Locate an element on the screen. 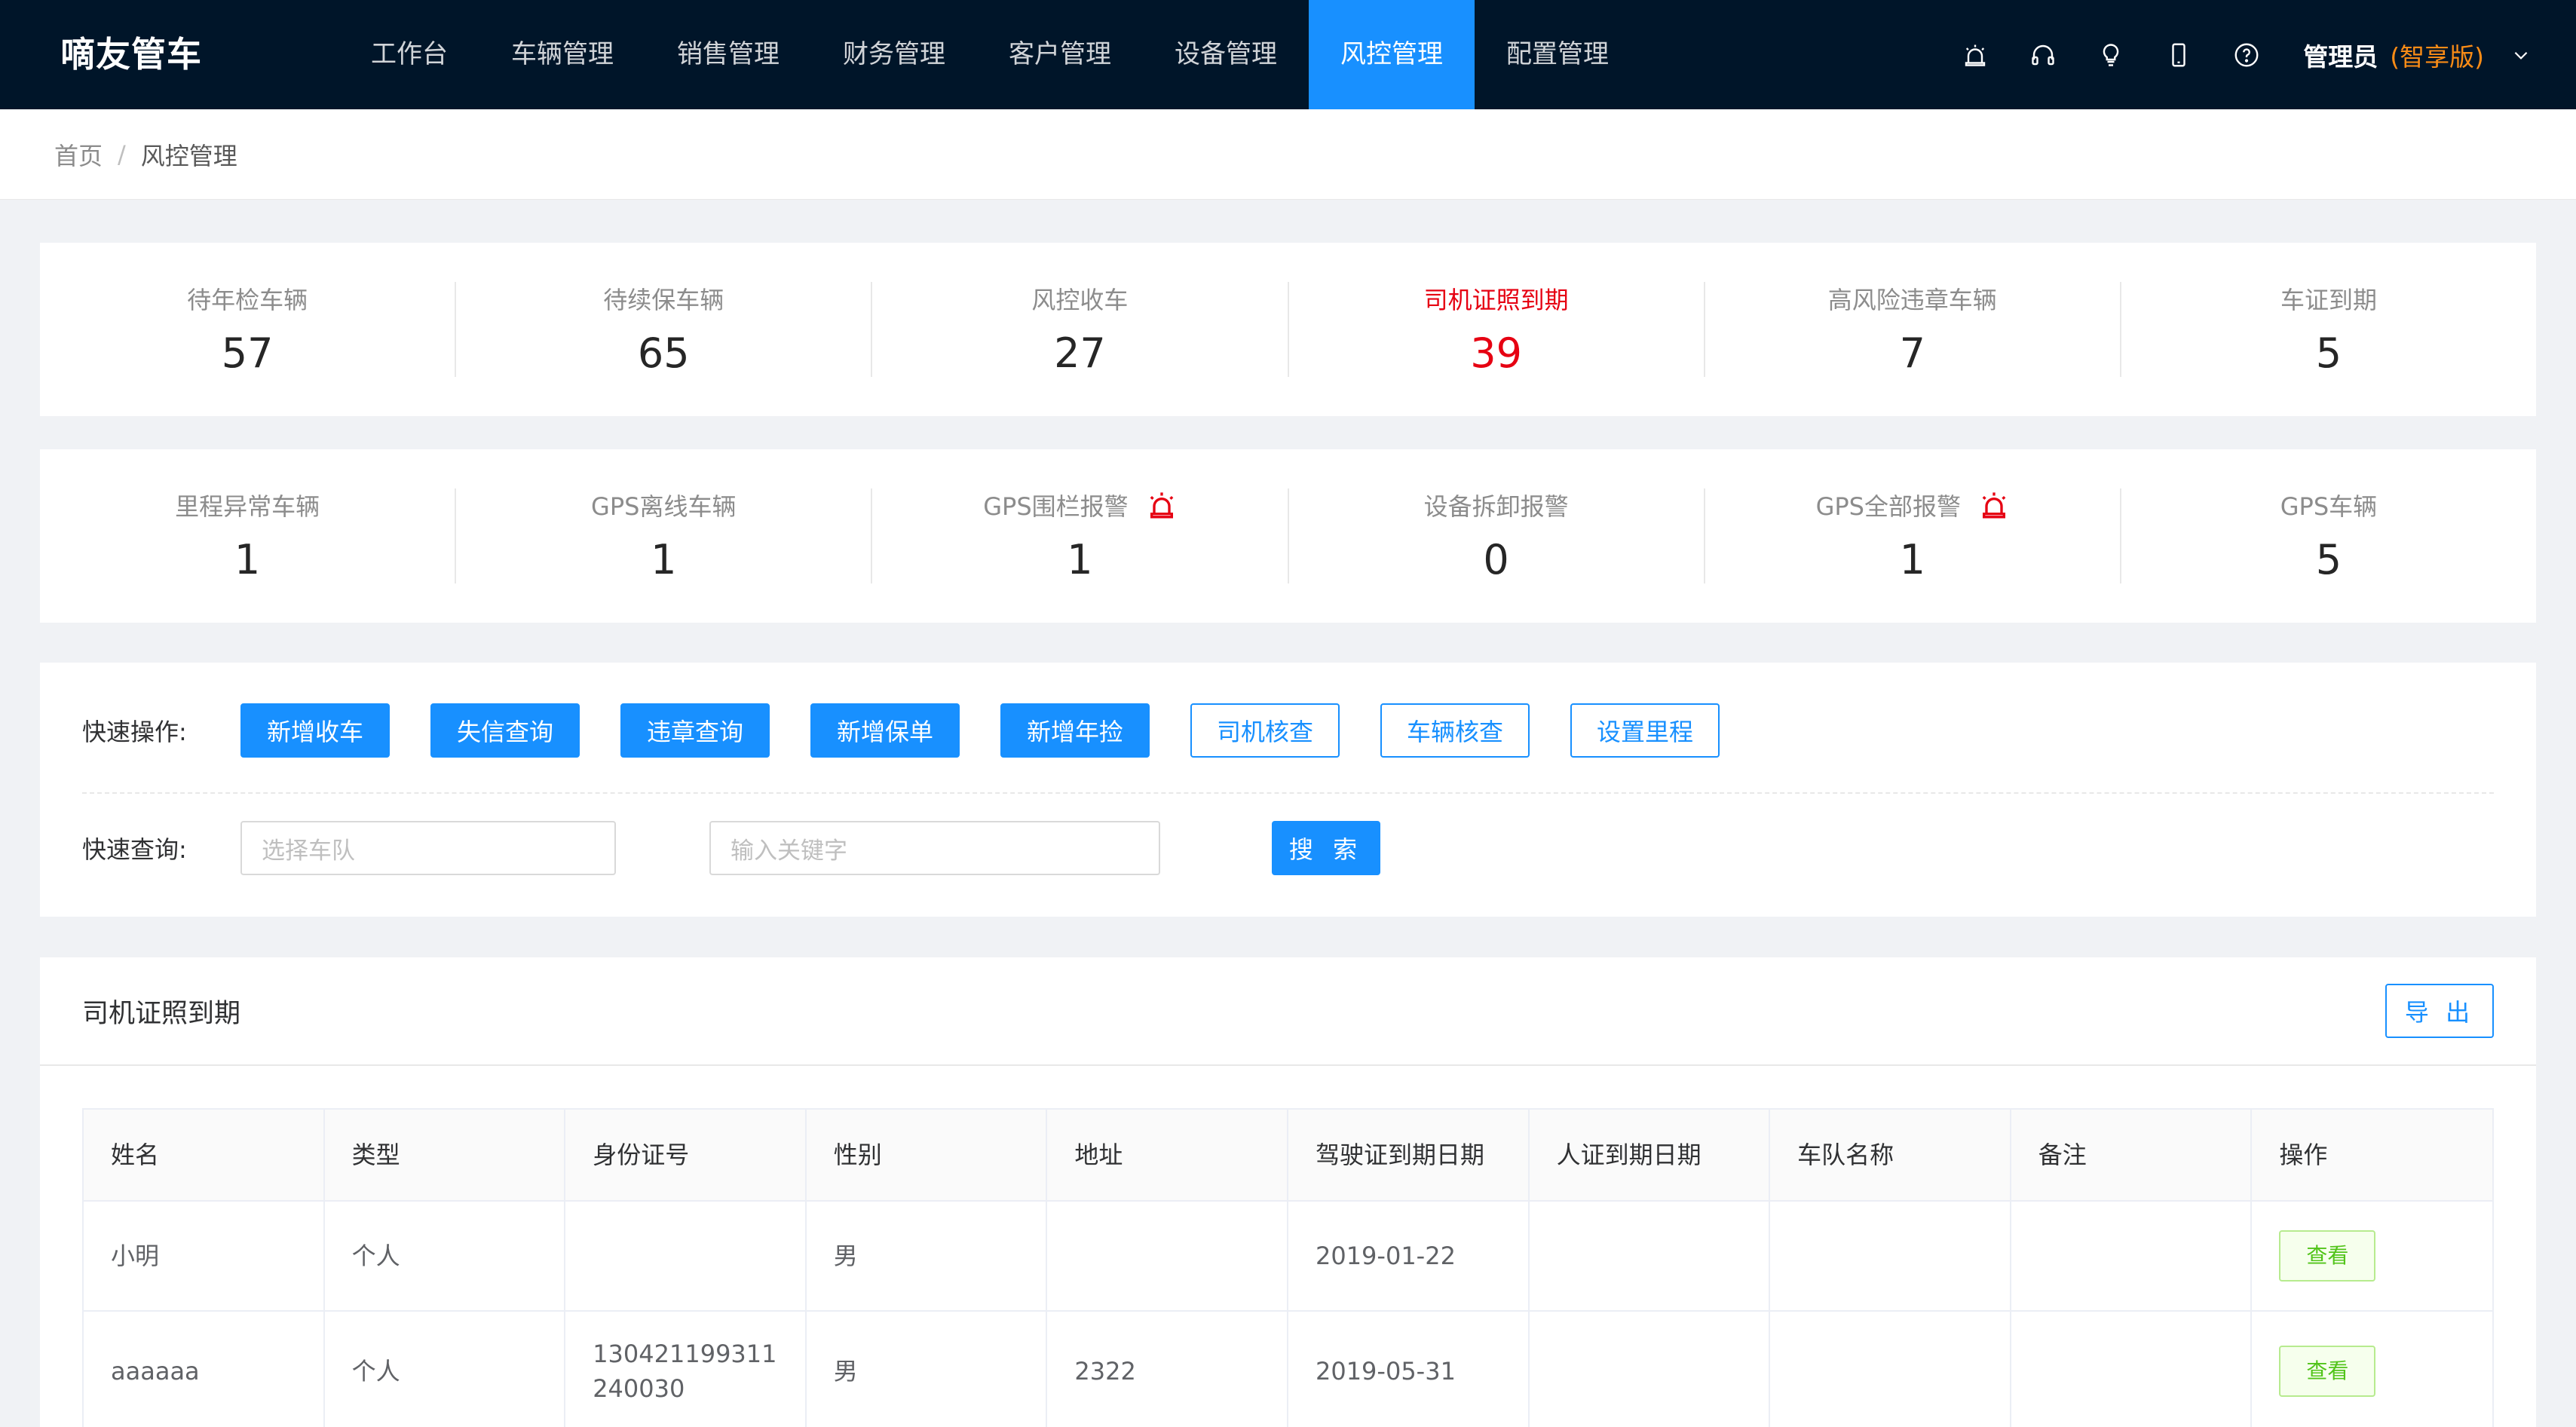 The image size is (2576, 1427). stat-value: 57 is located at coordinates (247, 353).